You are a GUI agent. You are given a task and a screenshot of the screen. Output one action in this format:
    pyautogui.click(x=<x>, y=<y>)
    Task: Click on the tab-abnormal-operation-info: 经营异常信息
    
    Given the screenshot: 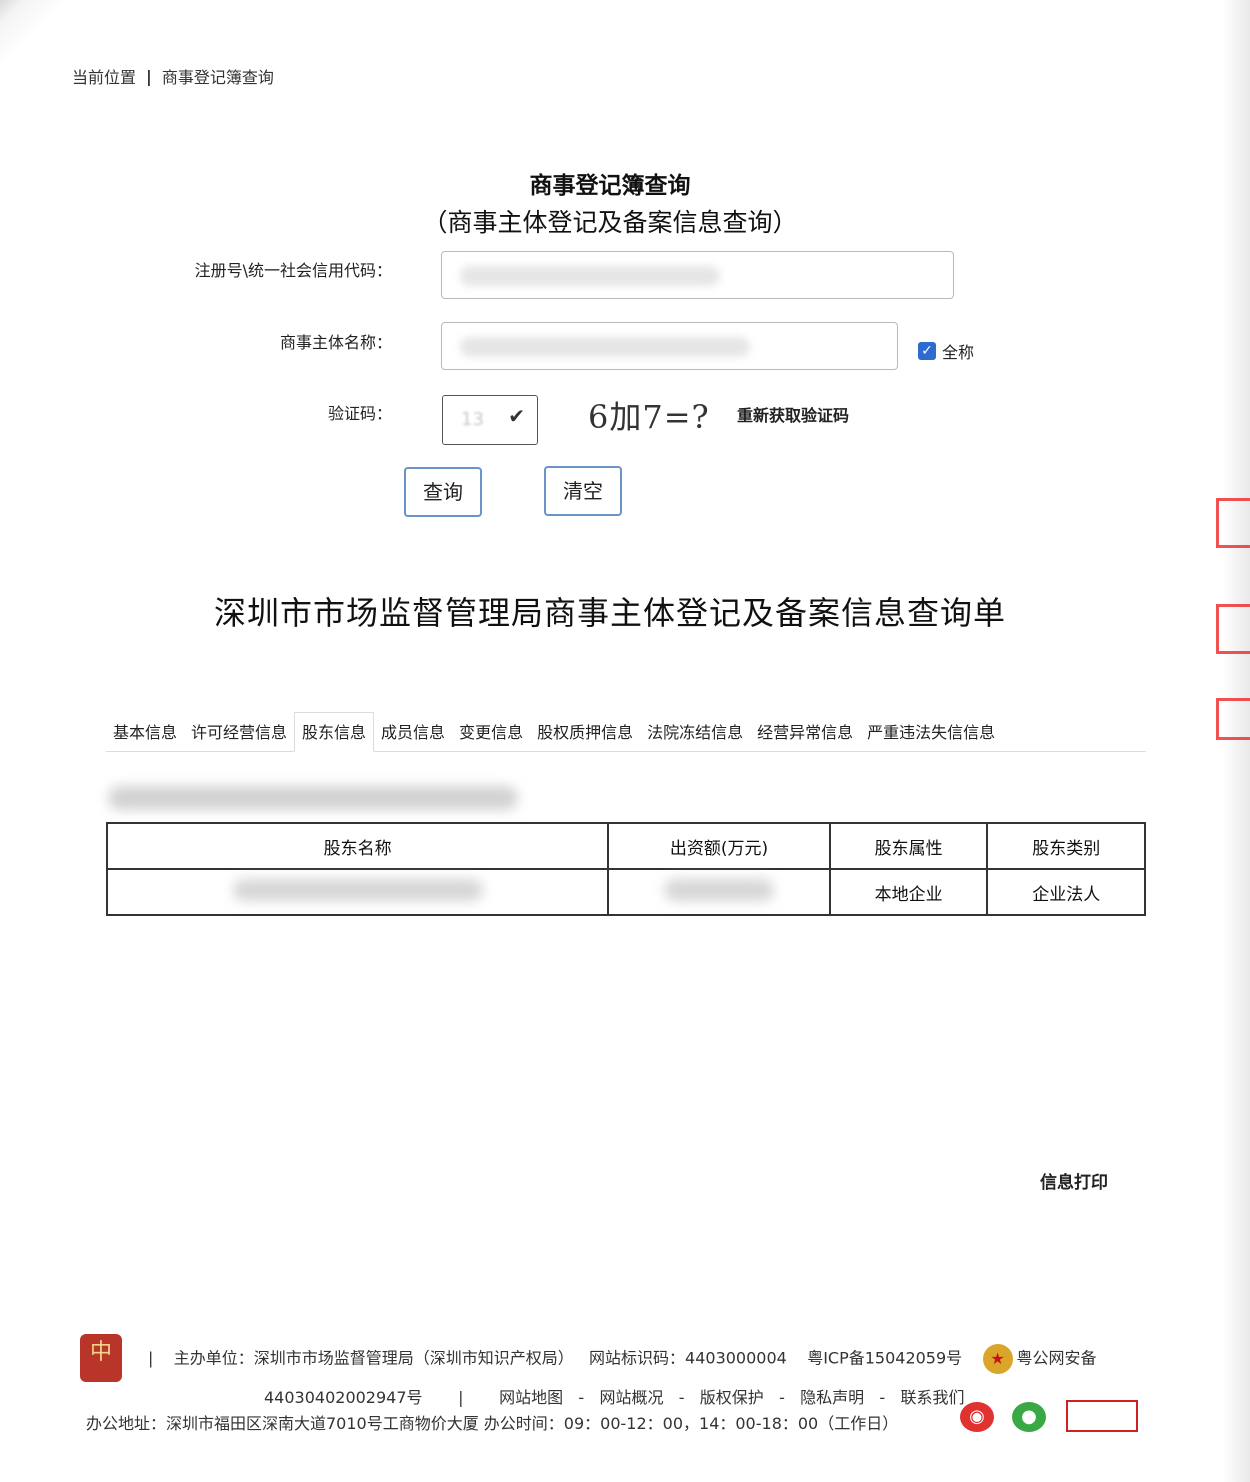 What is the action you would take?
    pyautogui.click(x=805, y=735)
    